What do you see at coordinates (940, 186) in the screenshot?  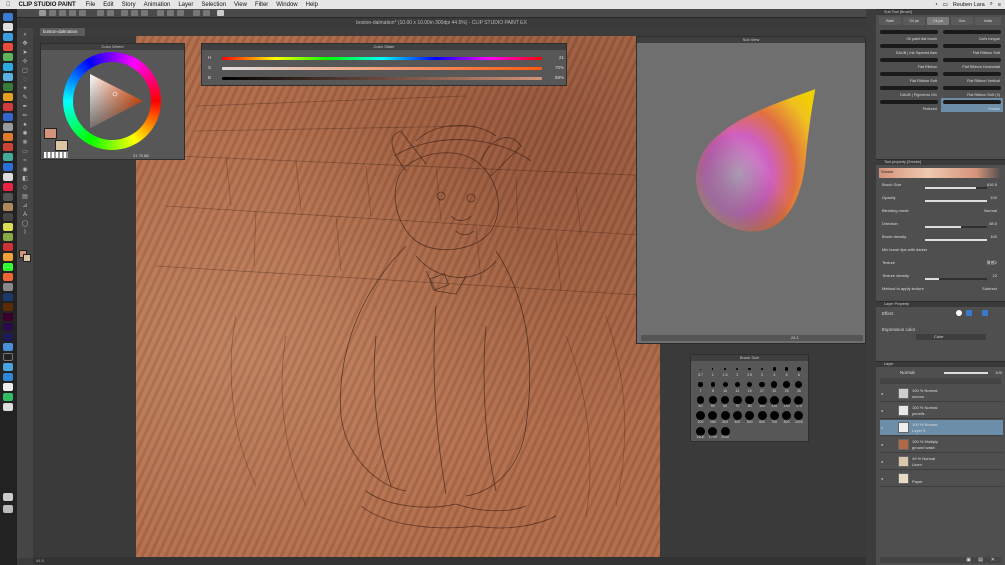 I see `tool-property-row: Brush Size 816.5` at bounding box center [940, 186].